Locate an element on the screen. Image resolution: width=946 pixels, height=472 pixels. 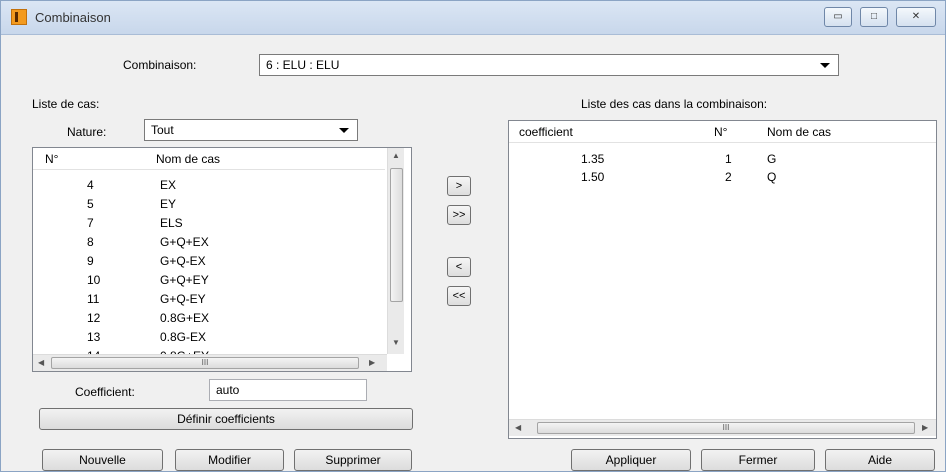
case-name: 0.8G-EX is located at coordinates (183, 337).